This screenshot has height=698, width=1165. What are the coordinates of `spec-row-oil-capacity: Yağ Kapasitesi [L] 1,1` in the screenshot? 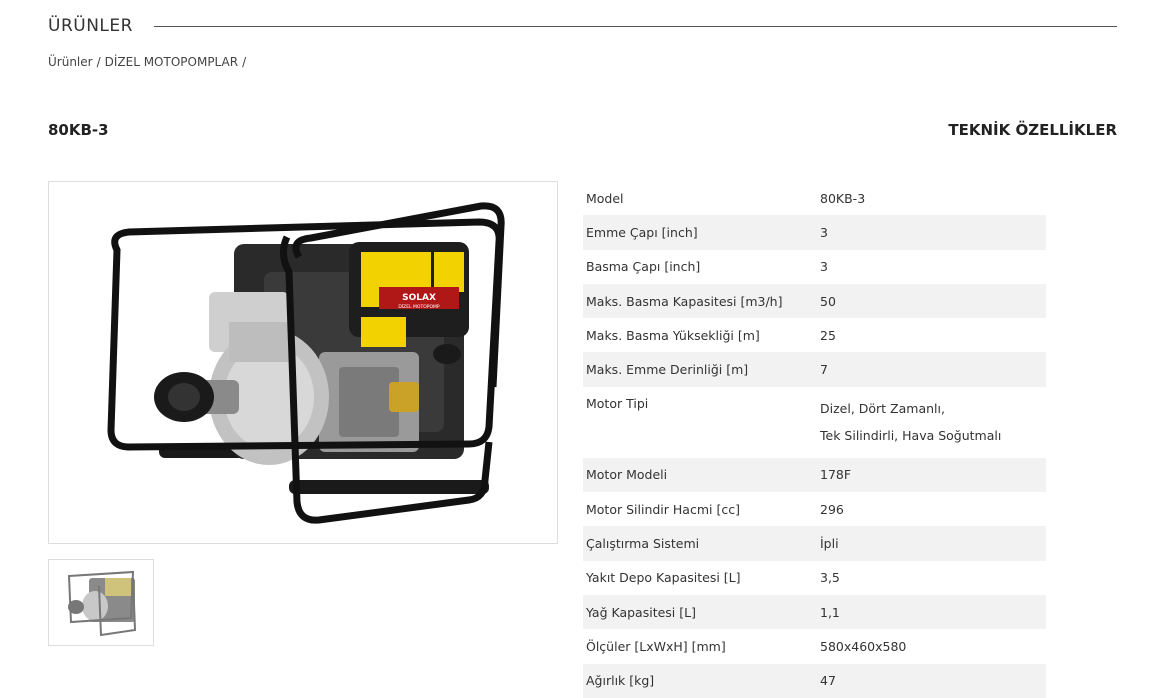 It's located at (814, 612).